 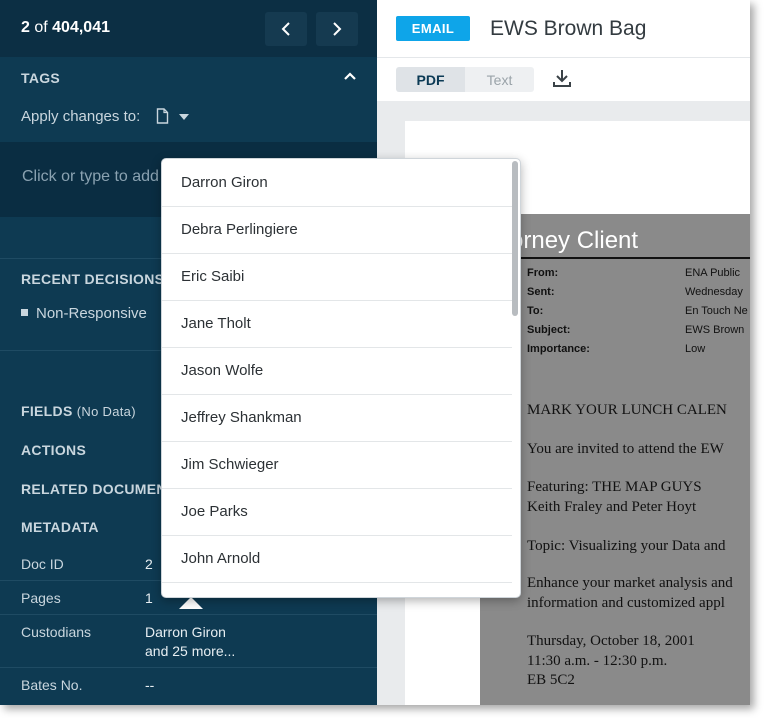 I want to click on custodian-primary: Darron Giron, so click(x=185, y=632).